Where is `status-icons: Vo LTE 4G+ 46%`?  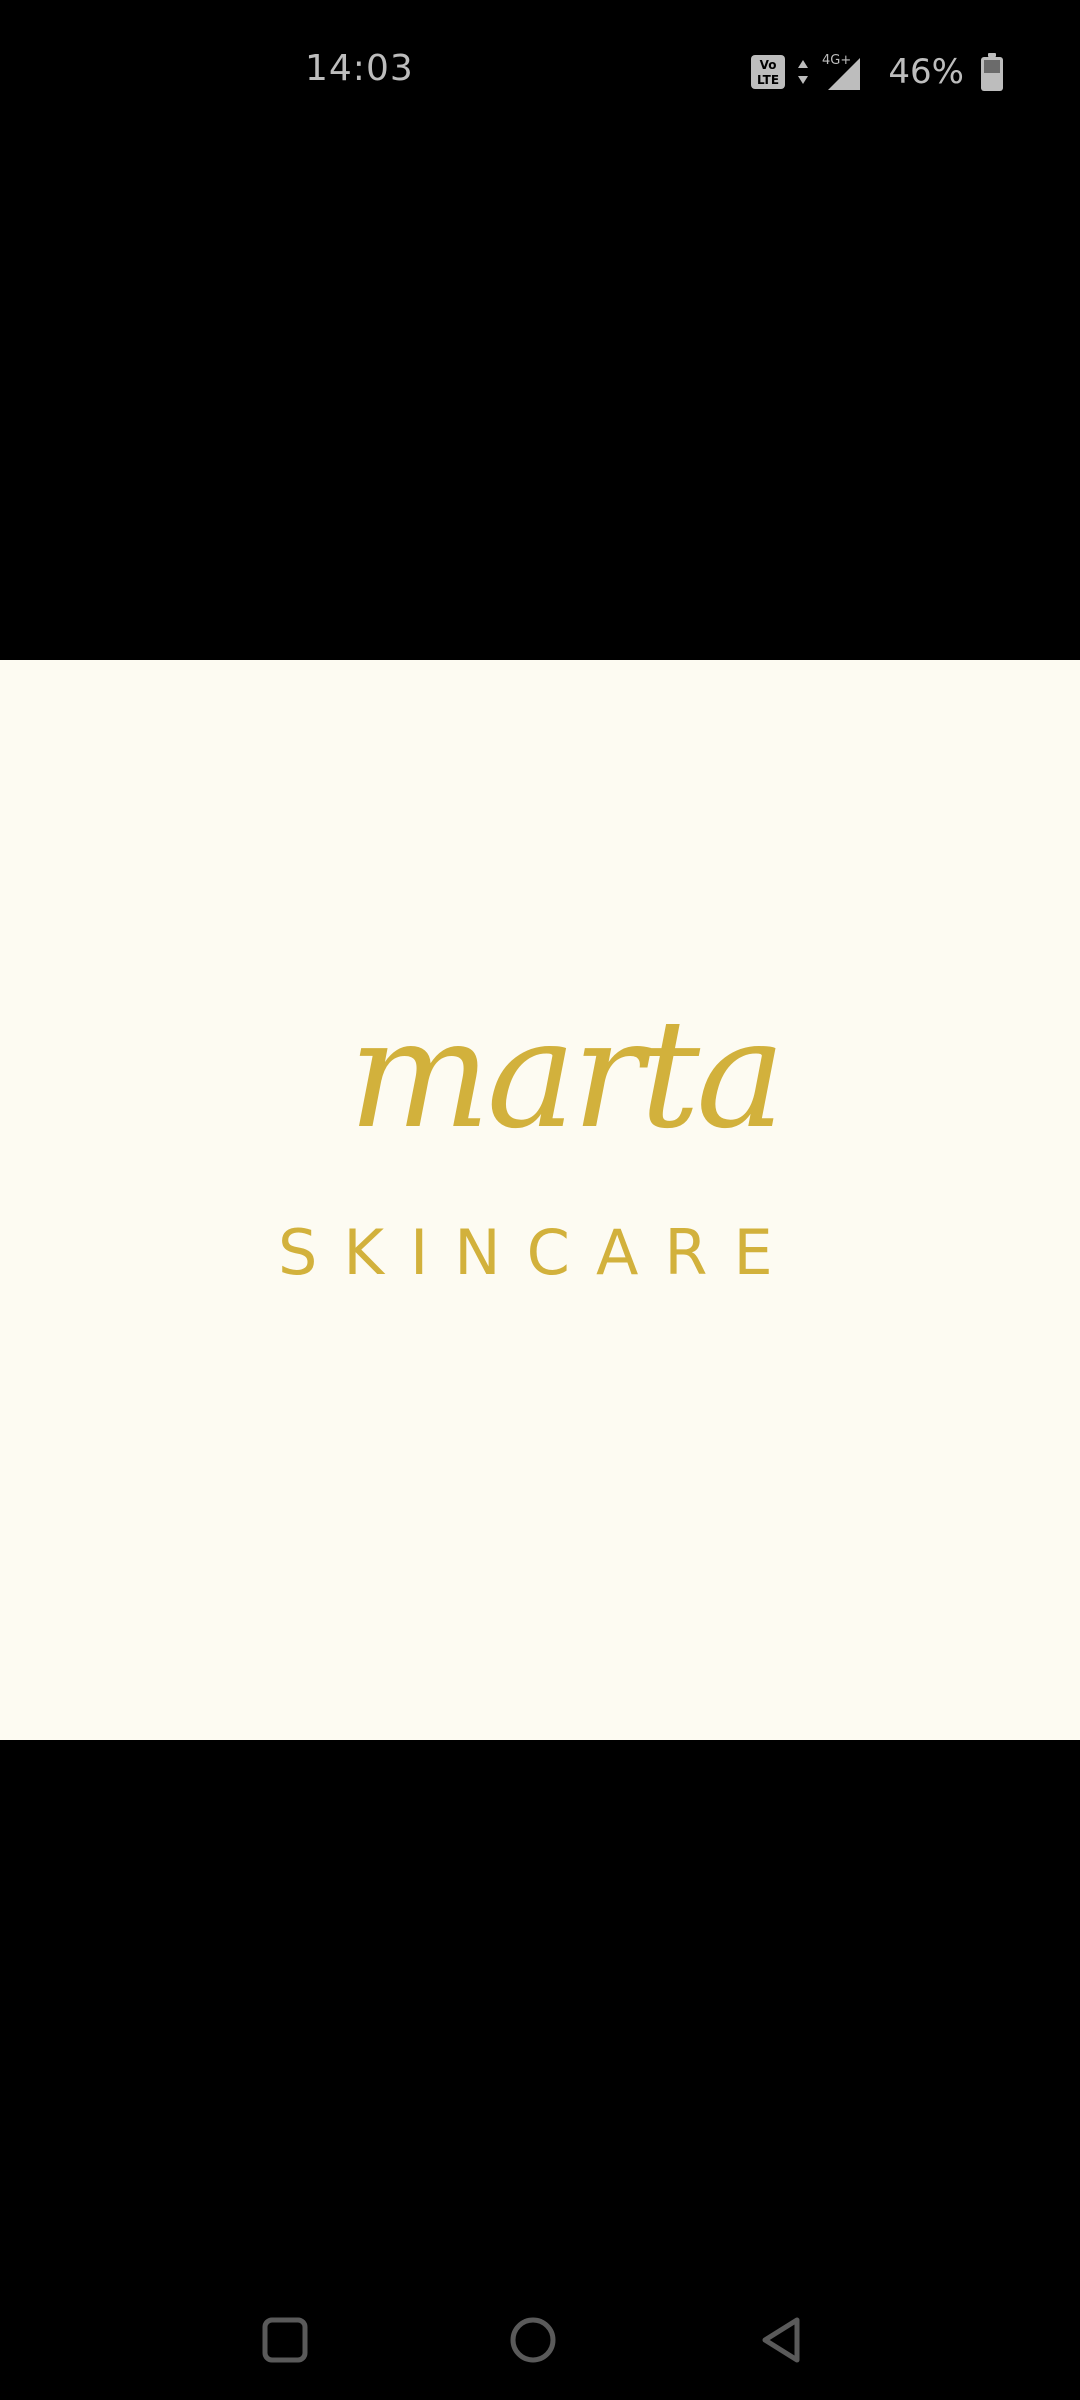
status-icons: Vo LTE 4G+ 46% is located at coordinates (877, 72).